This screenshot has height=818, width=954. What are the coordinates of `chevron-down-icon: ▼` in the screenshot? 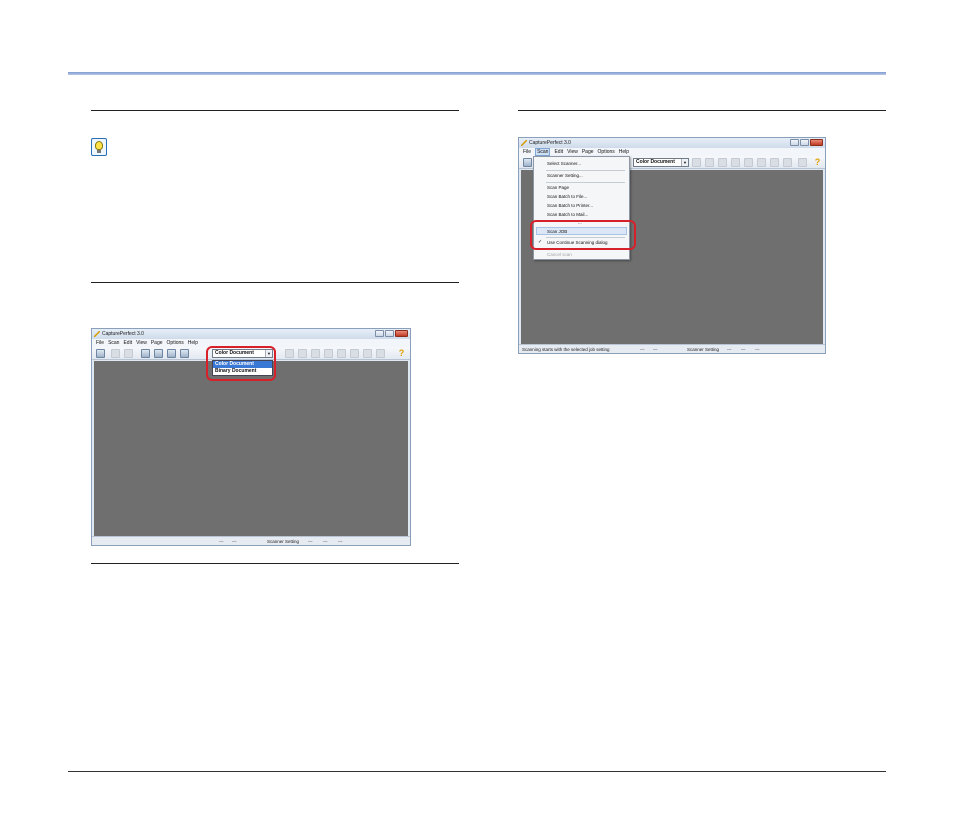 It's located at (684, 162).